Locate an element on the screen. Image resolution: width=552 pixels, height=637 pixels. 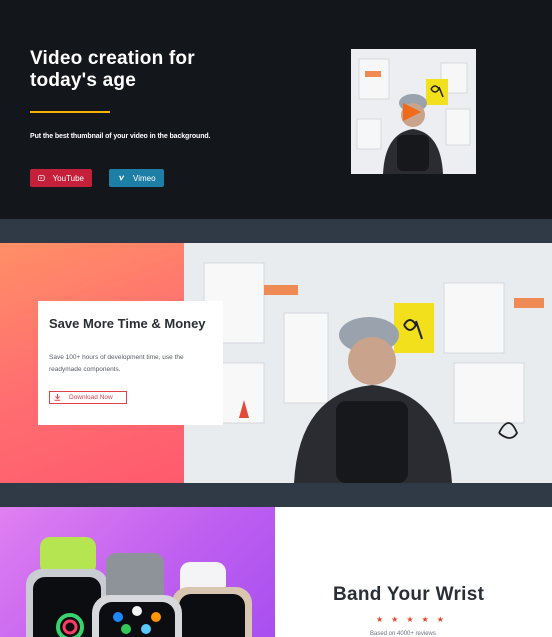
youtube-icon is located at coordinates (41, 178).